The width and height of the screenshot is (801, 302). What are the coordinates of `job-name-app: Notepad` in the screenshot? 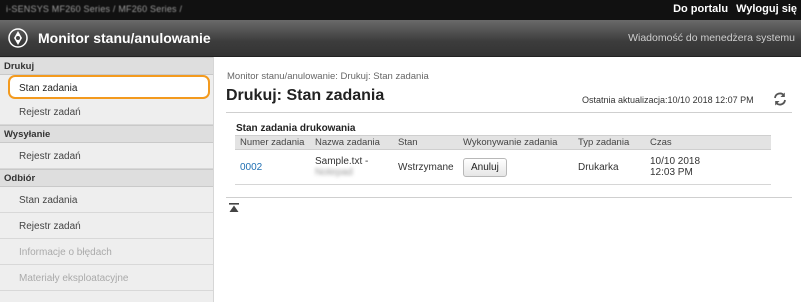 It's located at (334, 172).